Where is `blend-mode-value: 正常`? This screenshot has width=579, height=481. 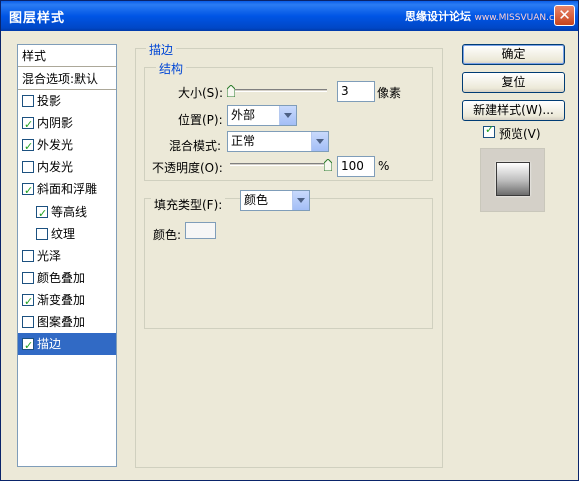
blend-mode-value: 正常 is located at coordinates (243, 141).